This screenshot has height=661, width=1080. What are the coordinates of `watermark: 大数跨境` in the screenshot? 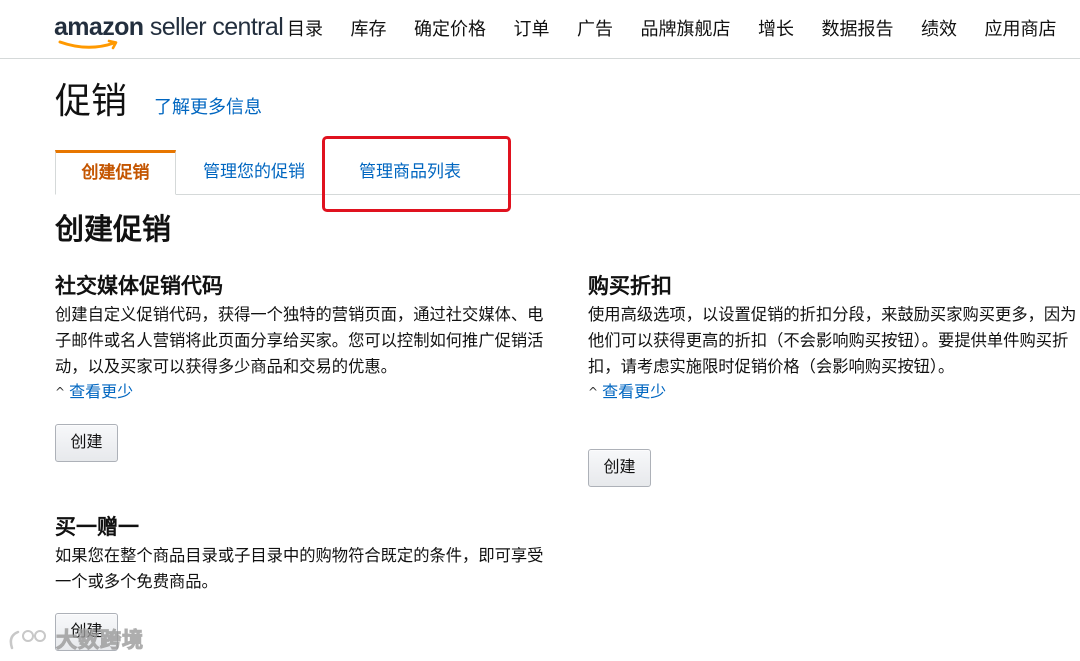 It's located at (78, 641).